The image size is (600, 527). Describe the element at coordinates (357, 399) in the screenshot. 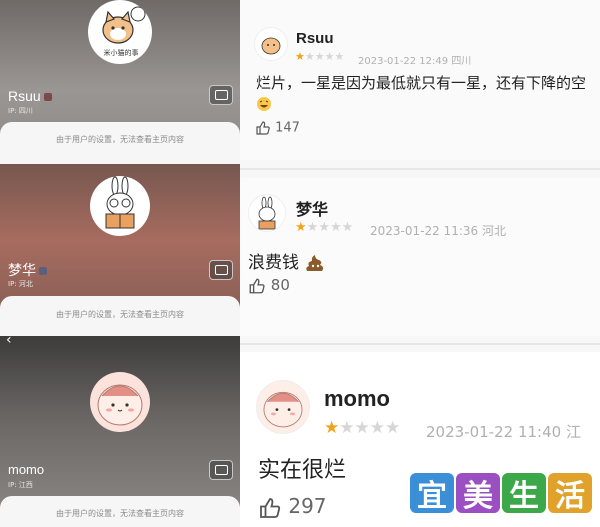

I see `comment-username: momo` at that location.